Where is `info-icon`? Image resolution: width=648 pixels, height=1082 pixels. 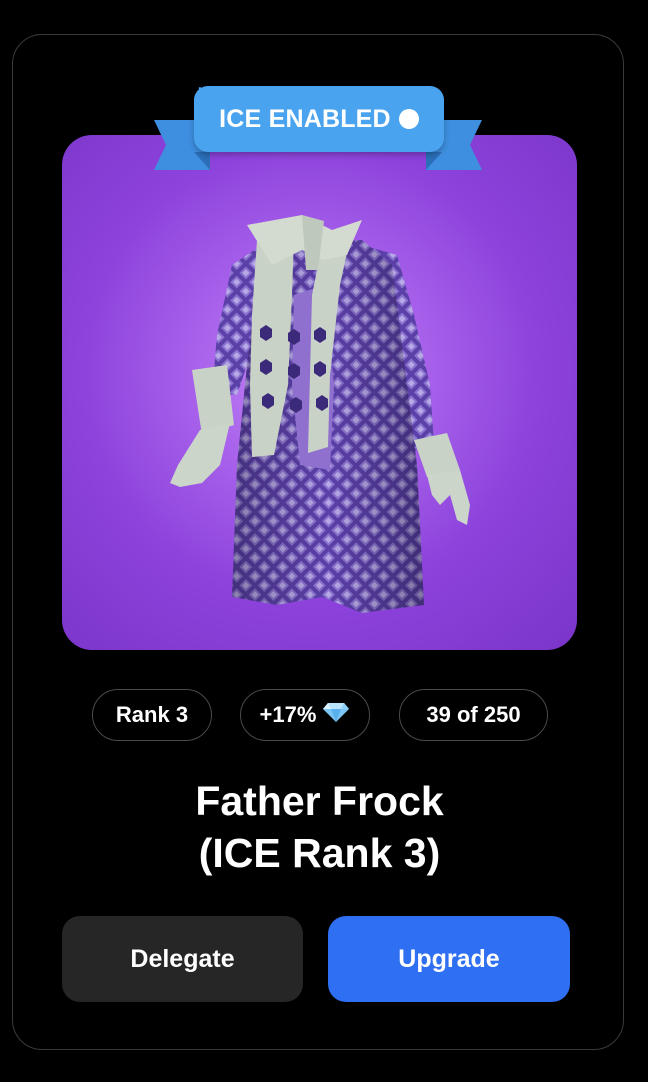
info-icon is located at coordinates (308, 108).